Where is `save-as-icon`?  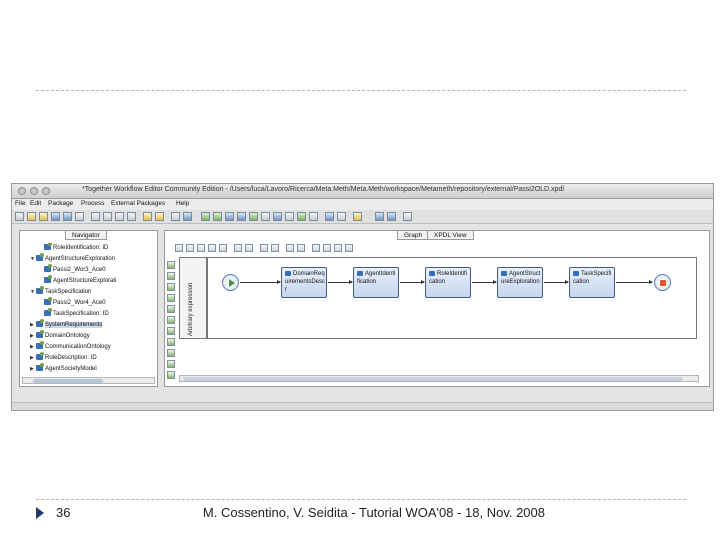
save-as-icon is located at coordinates (67, 216).